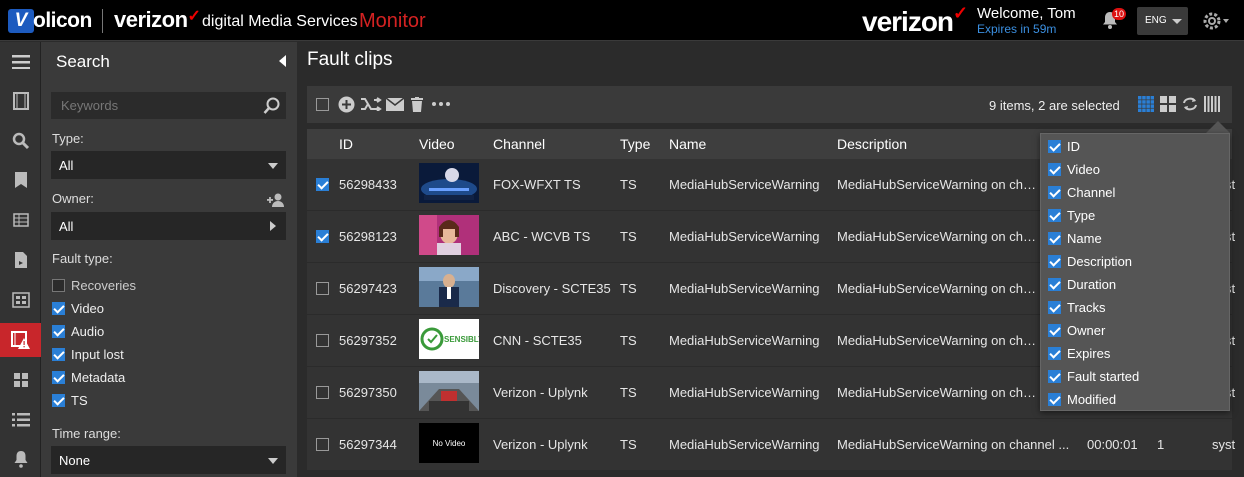 The width and height of the screenshot is (1244, 477). Describe the element at coordinates (1076, 330) in the screenshot. I see `column-option-owner: Owner` at that location.